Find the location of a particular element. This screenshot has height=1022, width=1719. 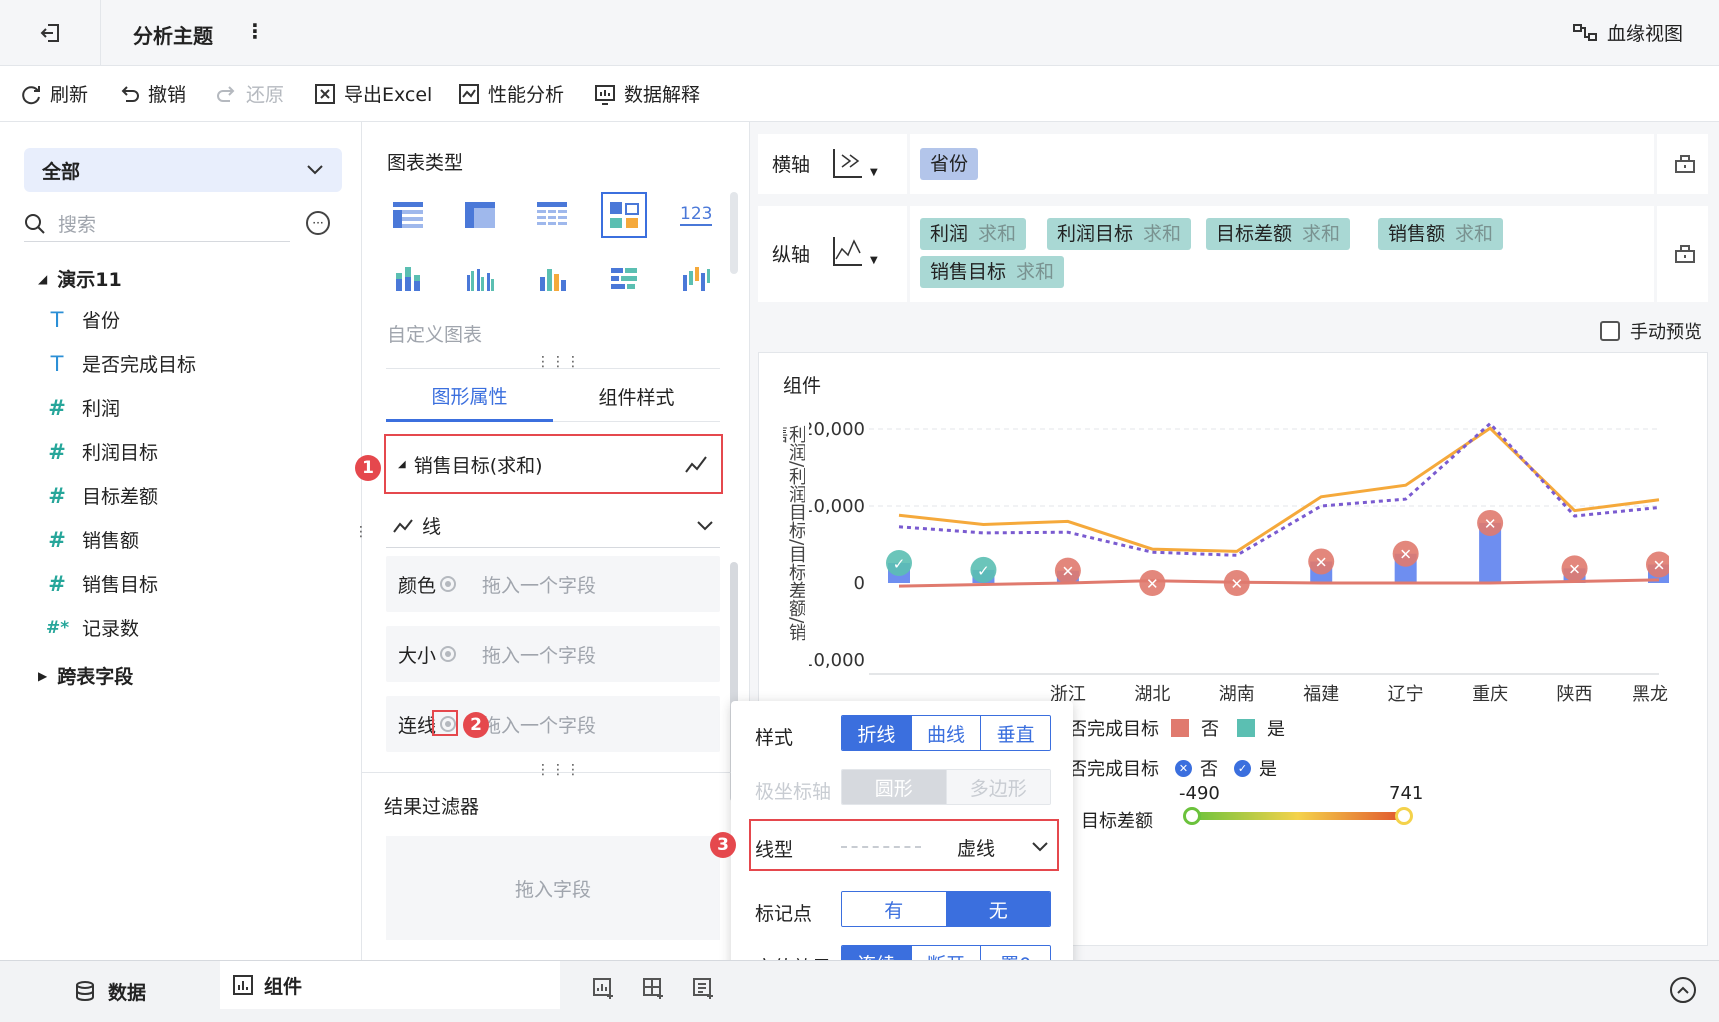

marker-segment: 有 无 is located at coordinates (946, 909).